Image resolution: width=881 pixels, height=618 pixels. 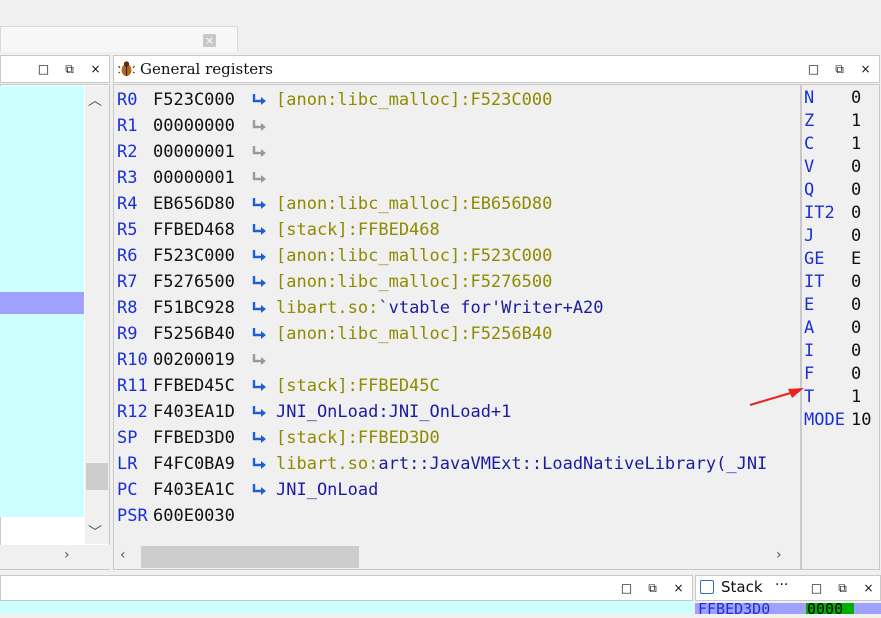 I want to click on stack-minimize-button: □, so click(x=816, y=588).